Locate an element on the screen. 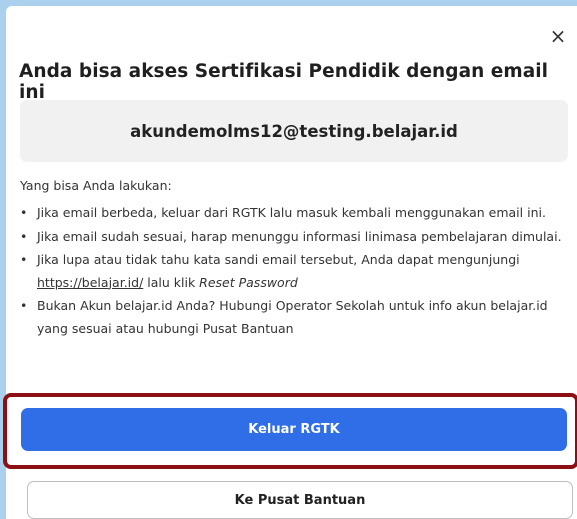 The height and width of the screenshot is (519, 577). help-center-button: Ke Pusat Bantuan is located at coordinates (300, 500).